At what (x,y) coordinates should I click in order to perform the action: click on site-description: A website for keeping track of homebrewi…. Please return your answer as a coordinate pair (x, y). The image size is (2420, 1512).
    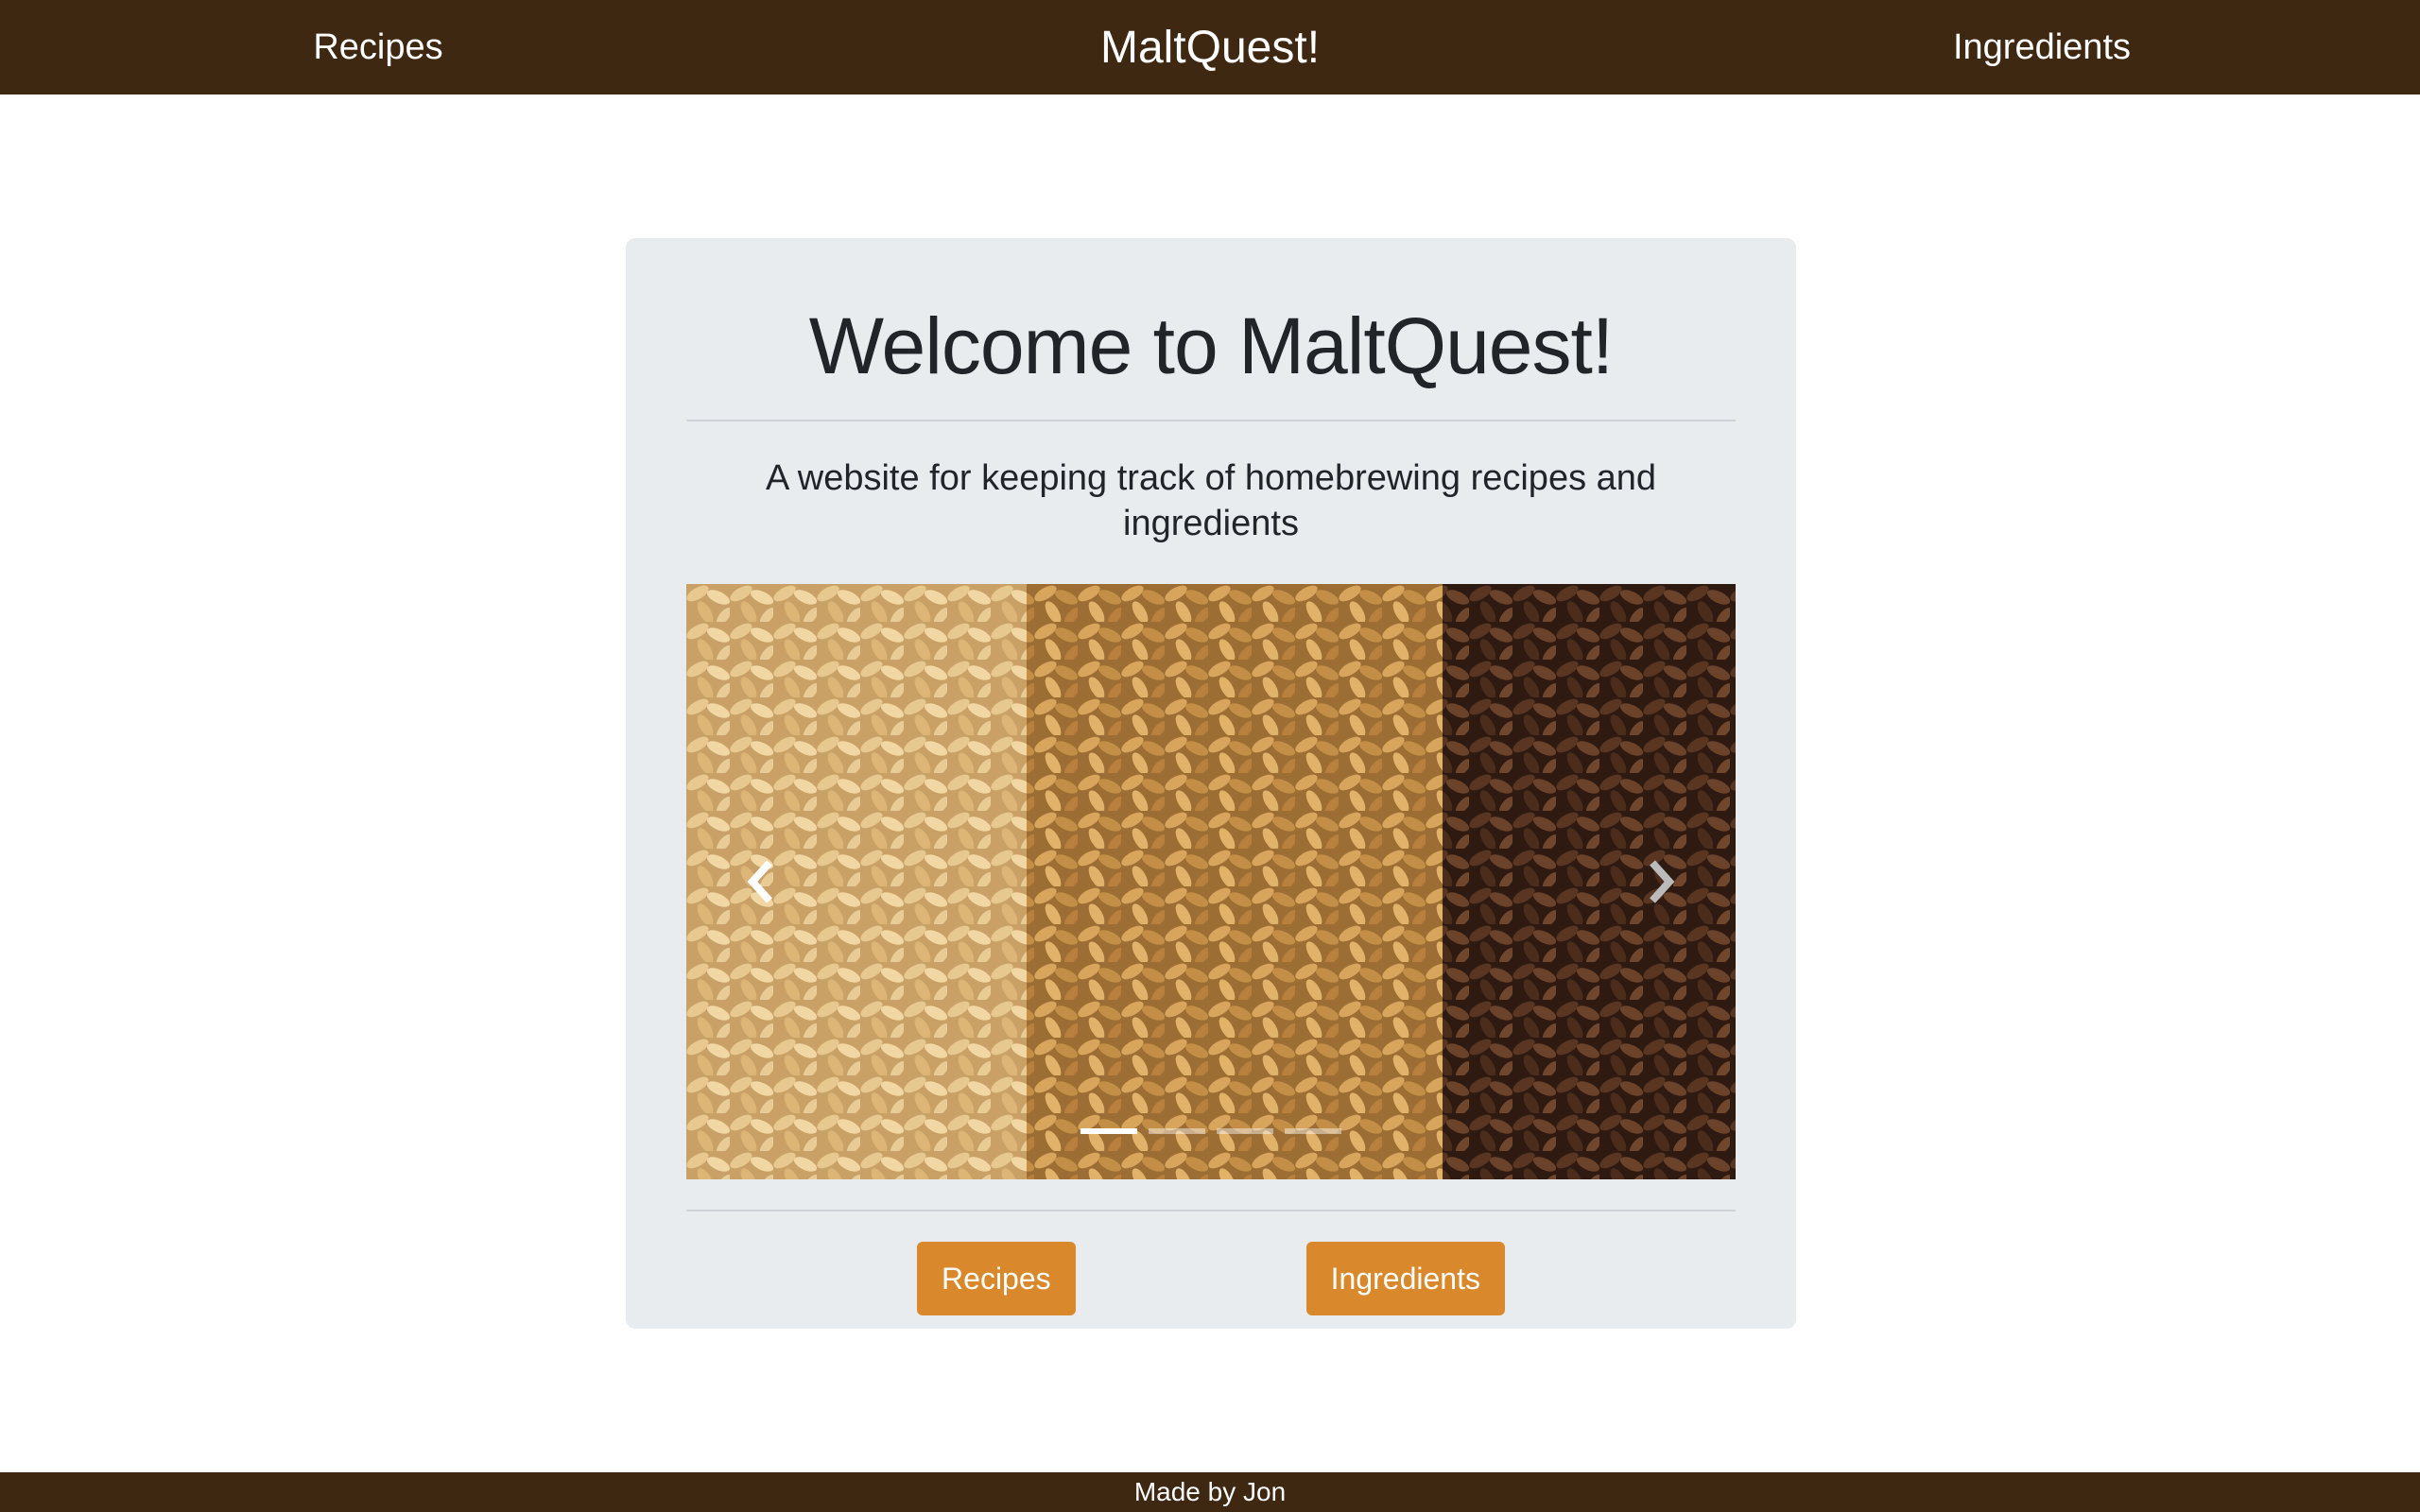
    Looking at the image, I should click on (1211, 500).